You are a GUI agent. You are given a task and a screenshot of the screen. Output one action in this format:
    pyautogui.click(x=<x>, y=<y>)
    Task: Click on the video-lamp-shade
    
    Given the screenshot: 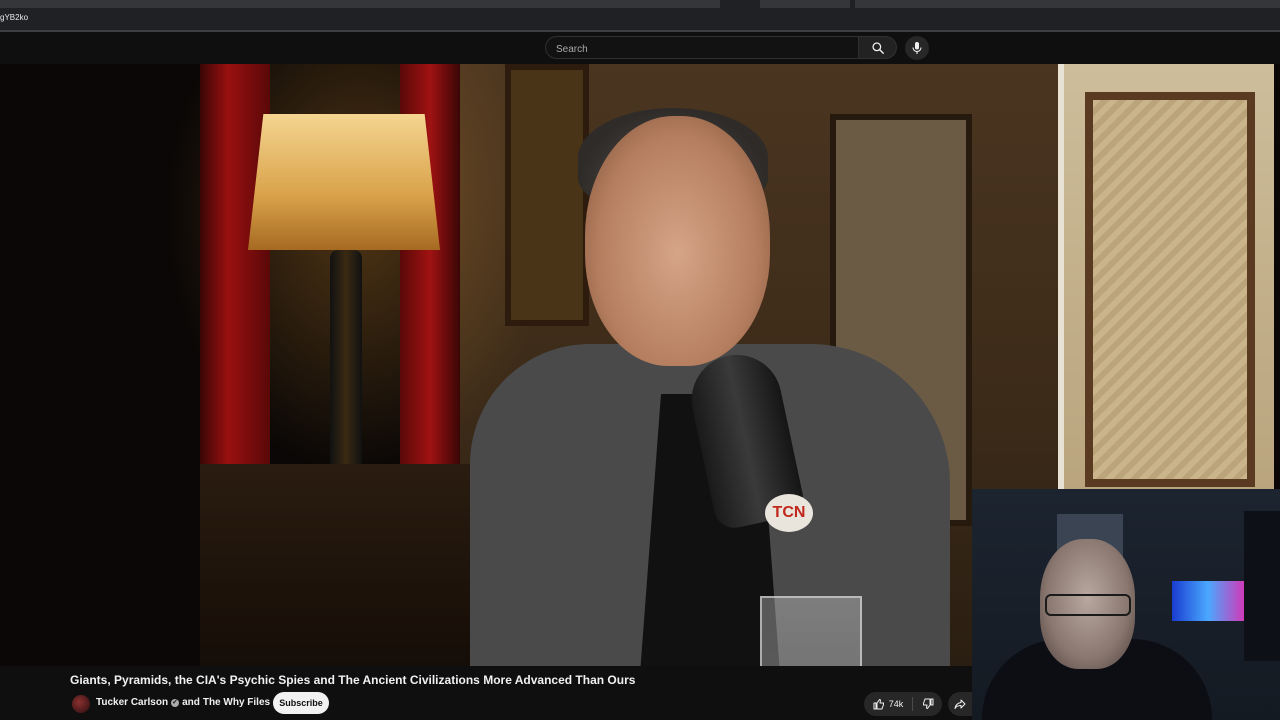 What is the action you would take?
    pyautogui.click(x=344, y=182)
    